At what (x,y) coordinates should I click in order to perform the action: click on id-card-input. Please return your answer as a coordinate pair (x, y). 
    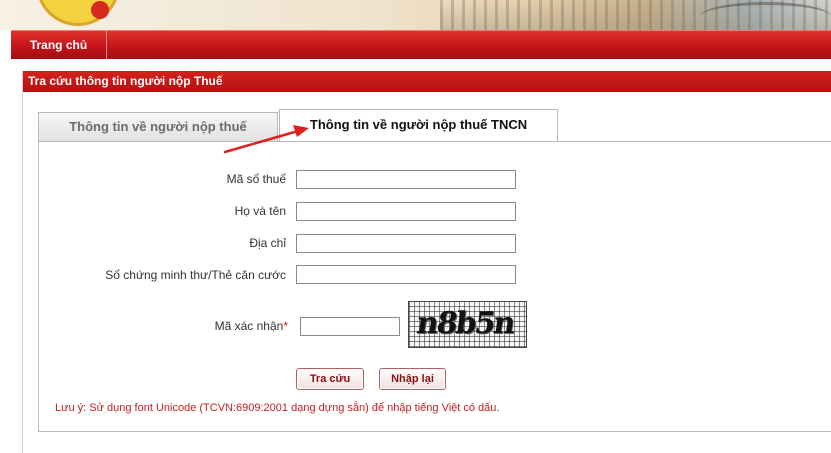
    Looking at the image, I should click on (406, 274).